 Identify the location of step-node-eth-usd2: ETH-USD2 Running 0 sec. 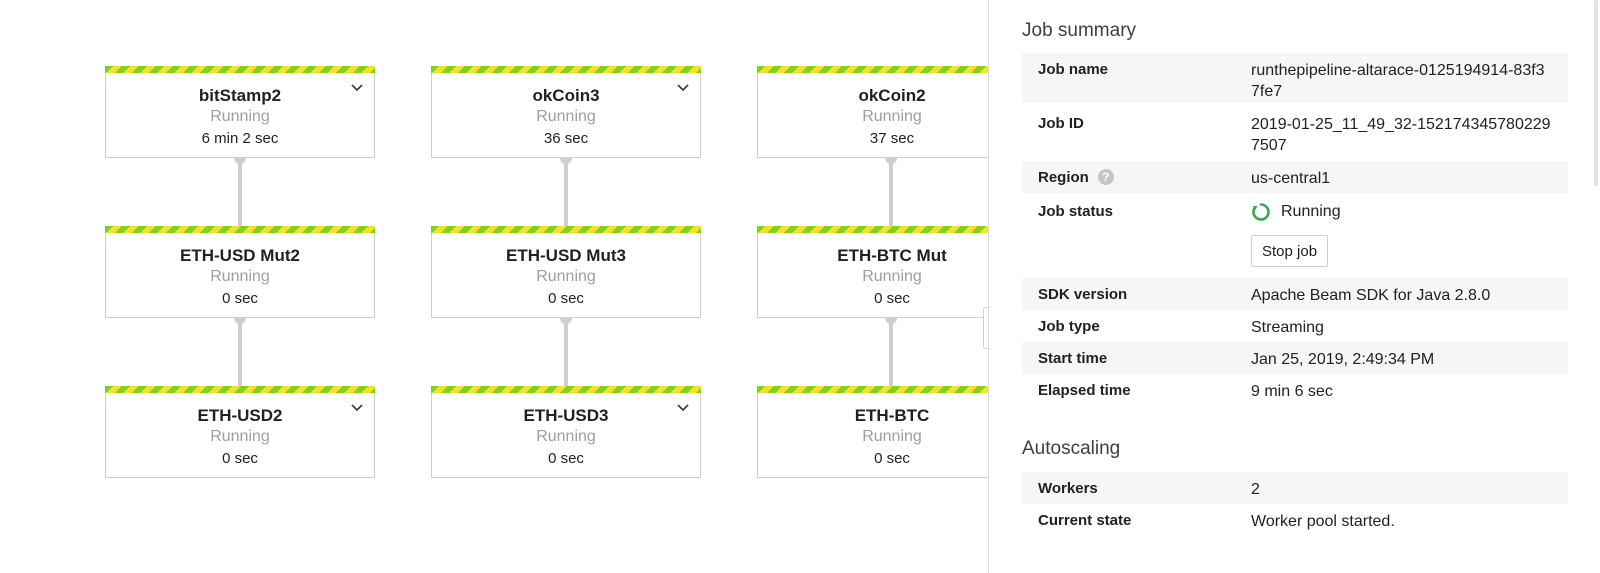
(240, 432).